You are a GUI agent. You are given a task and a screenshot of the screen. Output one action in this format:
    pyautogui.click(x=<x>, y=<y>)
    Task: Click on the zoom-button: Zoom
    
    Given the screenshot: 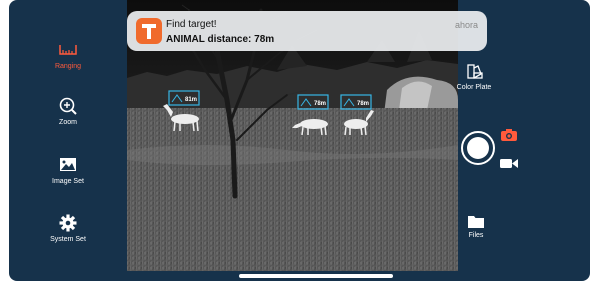 What is the action you would take?
    pyautogui.click(x=68, y=111)
    